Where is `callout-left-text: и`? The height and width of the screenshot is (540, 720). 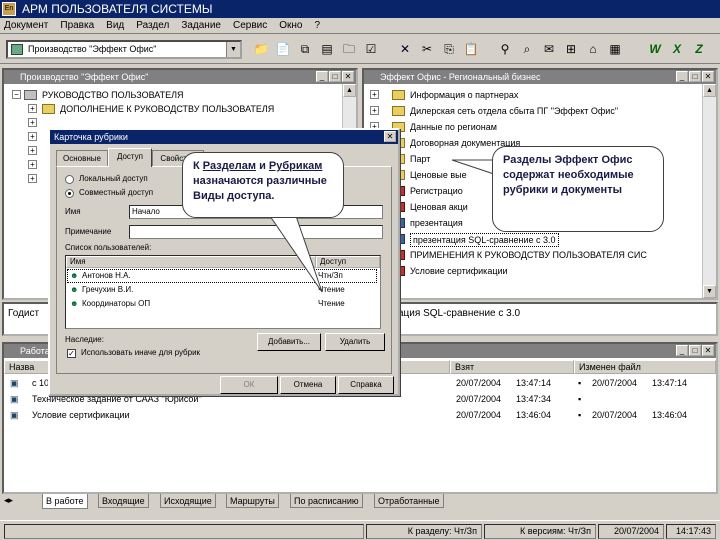
callout-left-text: и is located at coordinates (262, 166).